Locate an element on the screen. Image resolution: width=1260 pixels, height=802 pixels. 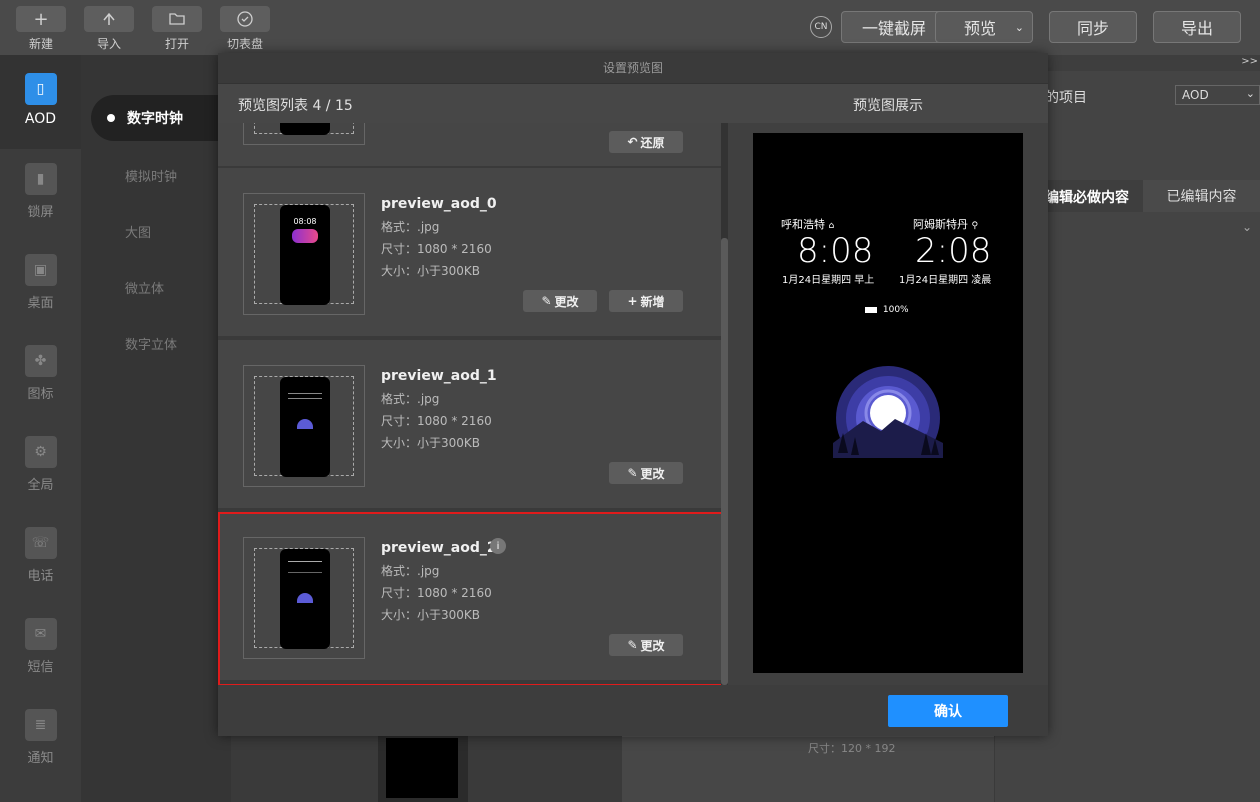
project-select-value: AOD is located at coordinates (1195, 95).